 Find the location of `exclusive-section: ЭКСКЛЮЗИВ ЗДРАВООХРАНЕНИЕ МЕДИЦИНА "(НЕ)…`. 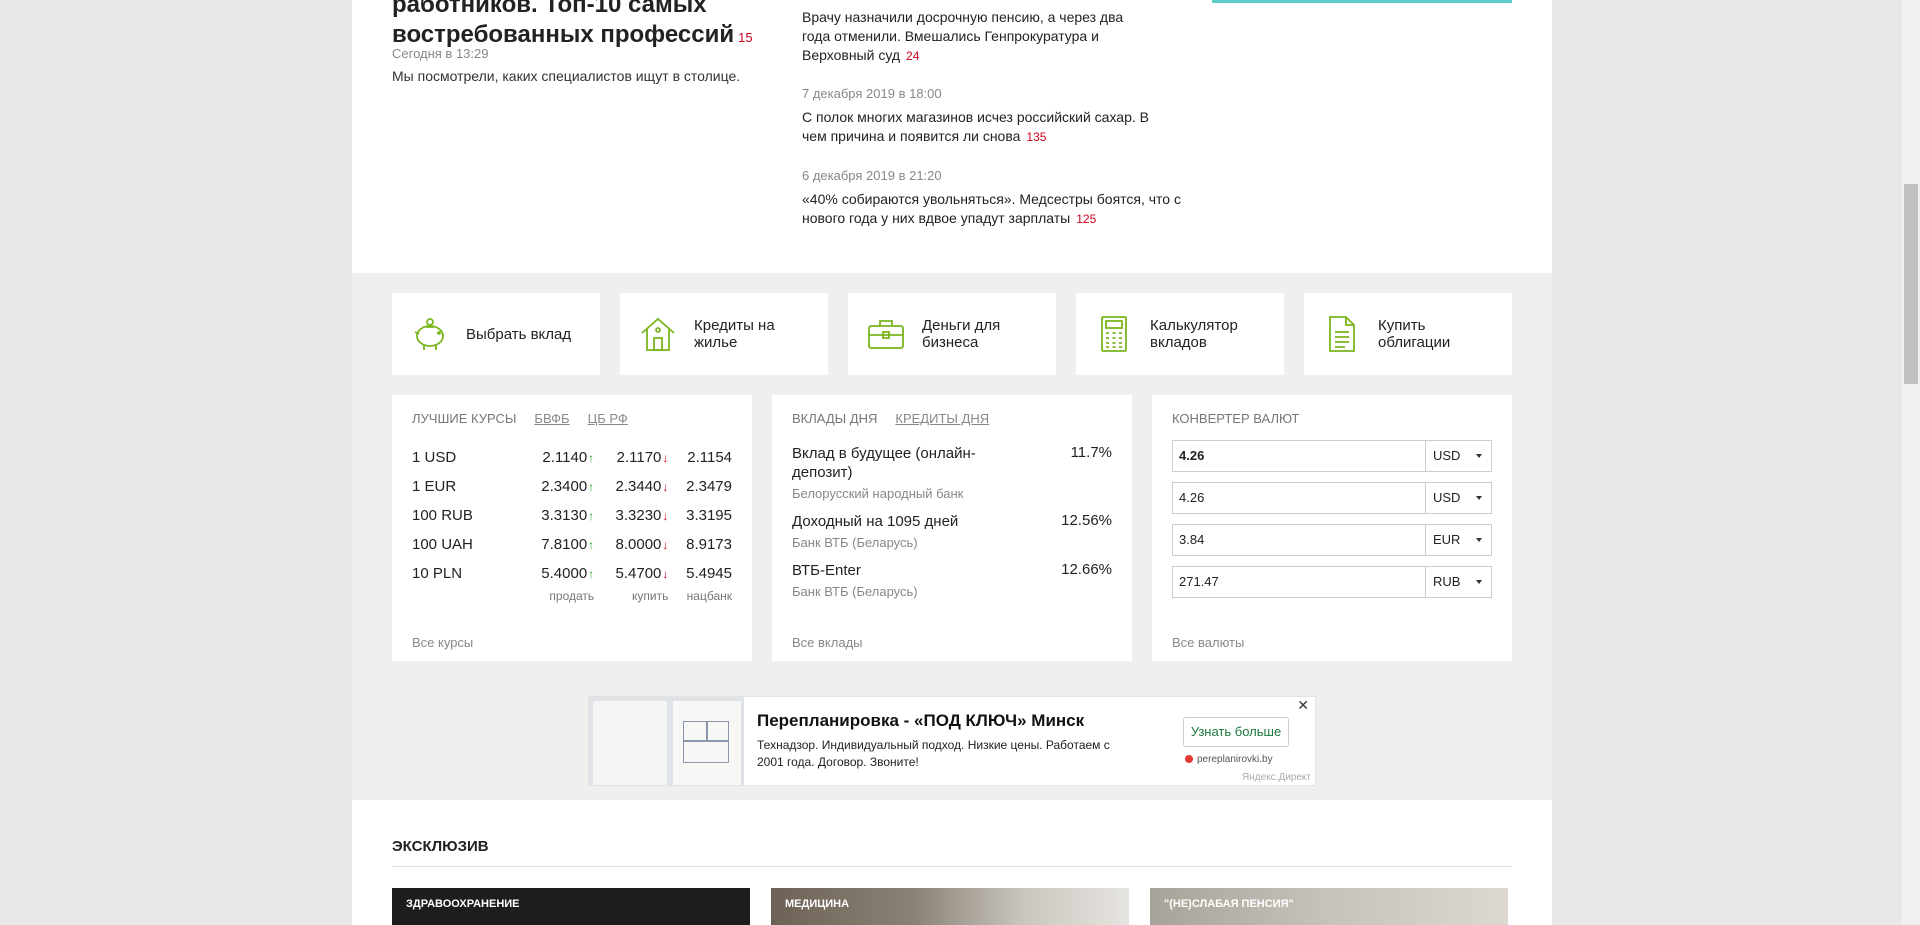

exclusive-section: ЭКСКЛЮЗИВ ЗДРАВООХРАНЕНИЕ МЕДИЦИНА "(НЕ)… is located at coordinates (952, 862).